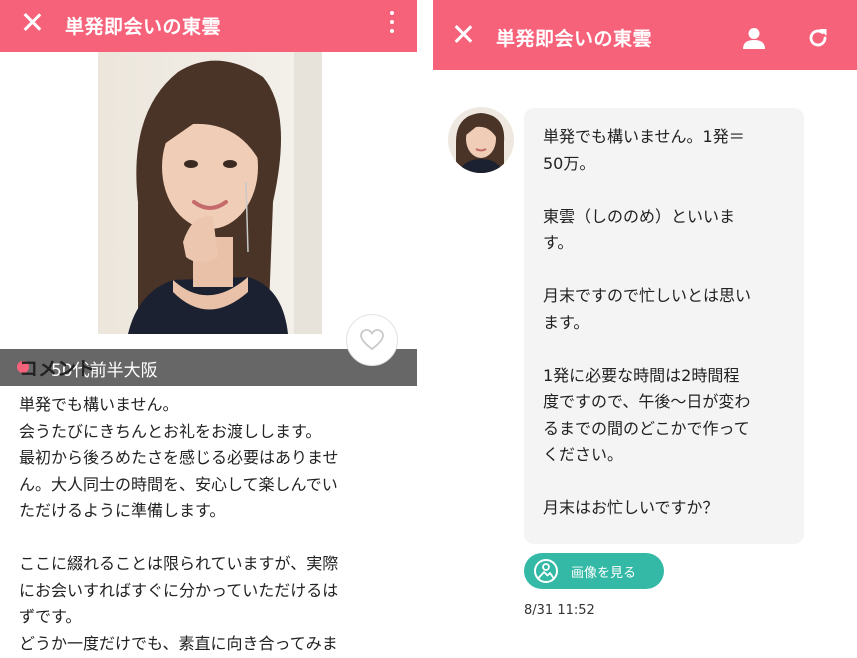 The image size is (857, 658). I want to click on comment-line: 最初から後ろめたさを感じる必要はありませ, so click(179, 457).